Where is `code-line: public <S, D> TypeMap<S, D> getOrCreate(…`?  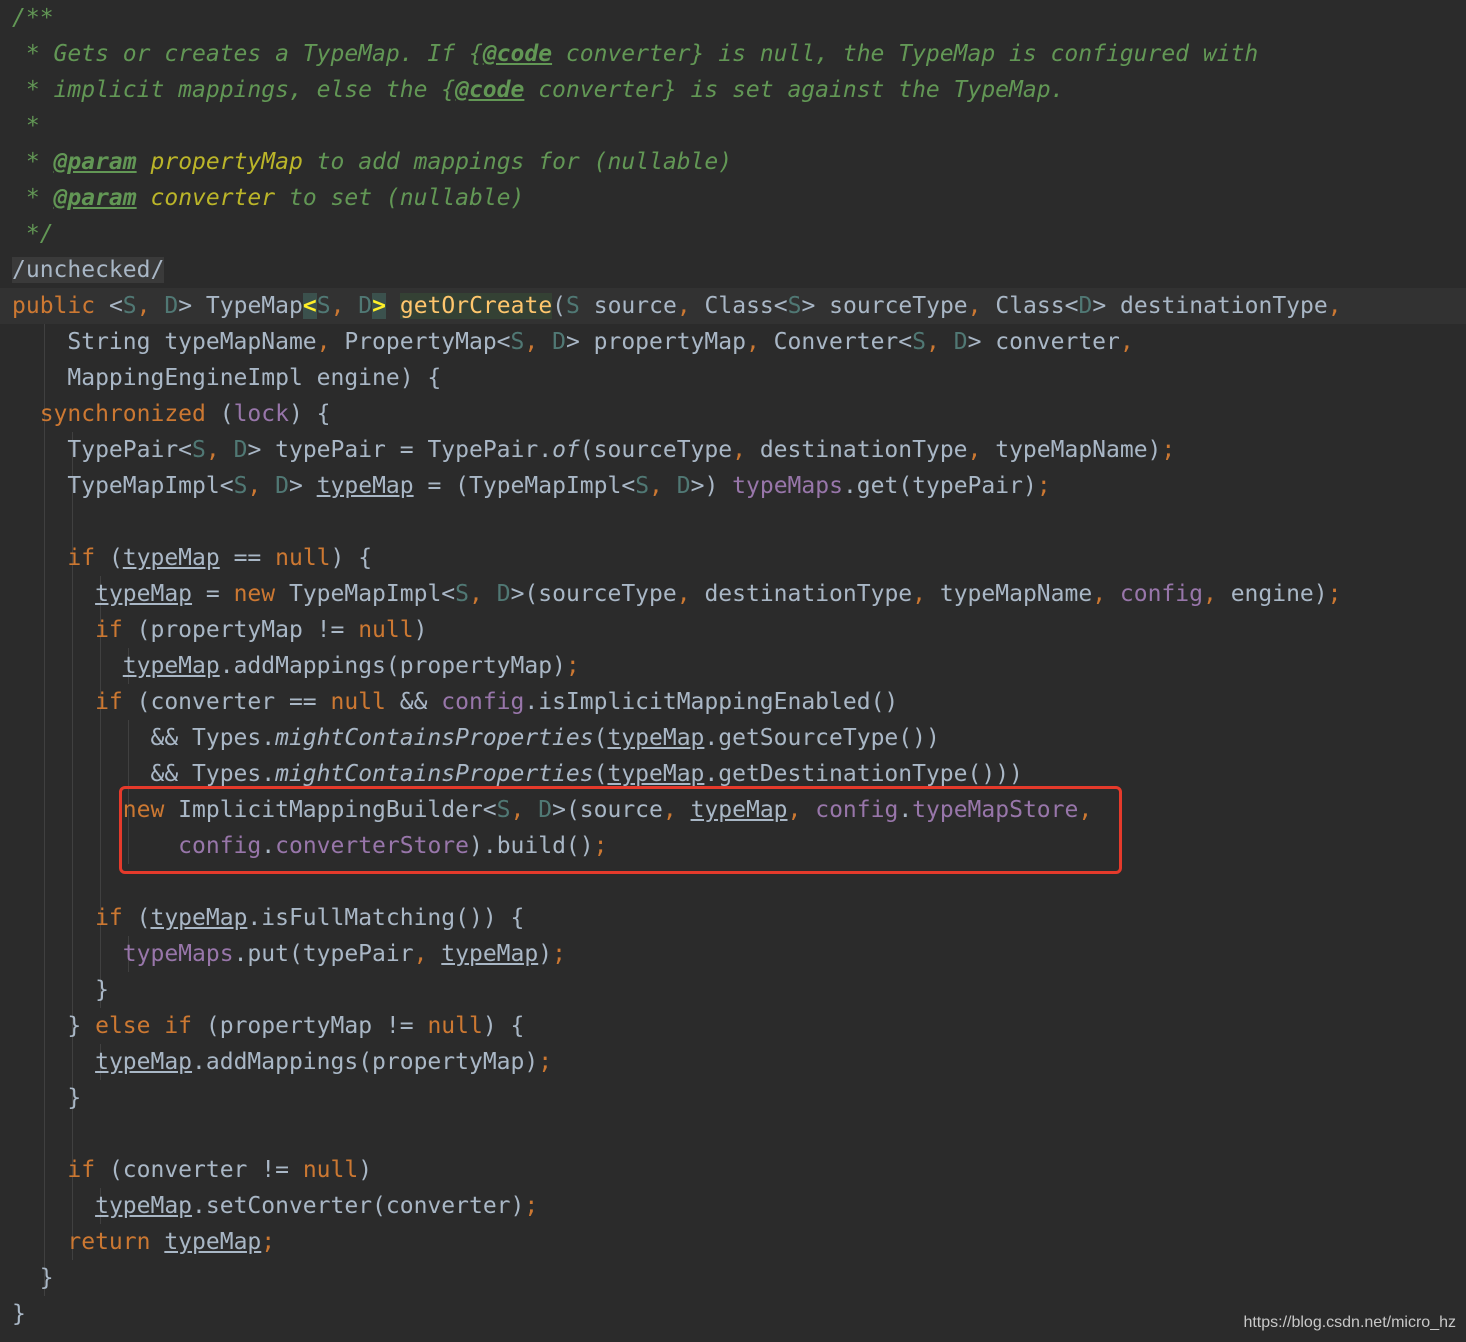 code-line: public <S, D> TypeMap<S, D> getOrCreate(… is located at coordinates (733, 306).